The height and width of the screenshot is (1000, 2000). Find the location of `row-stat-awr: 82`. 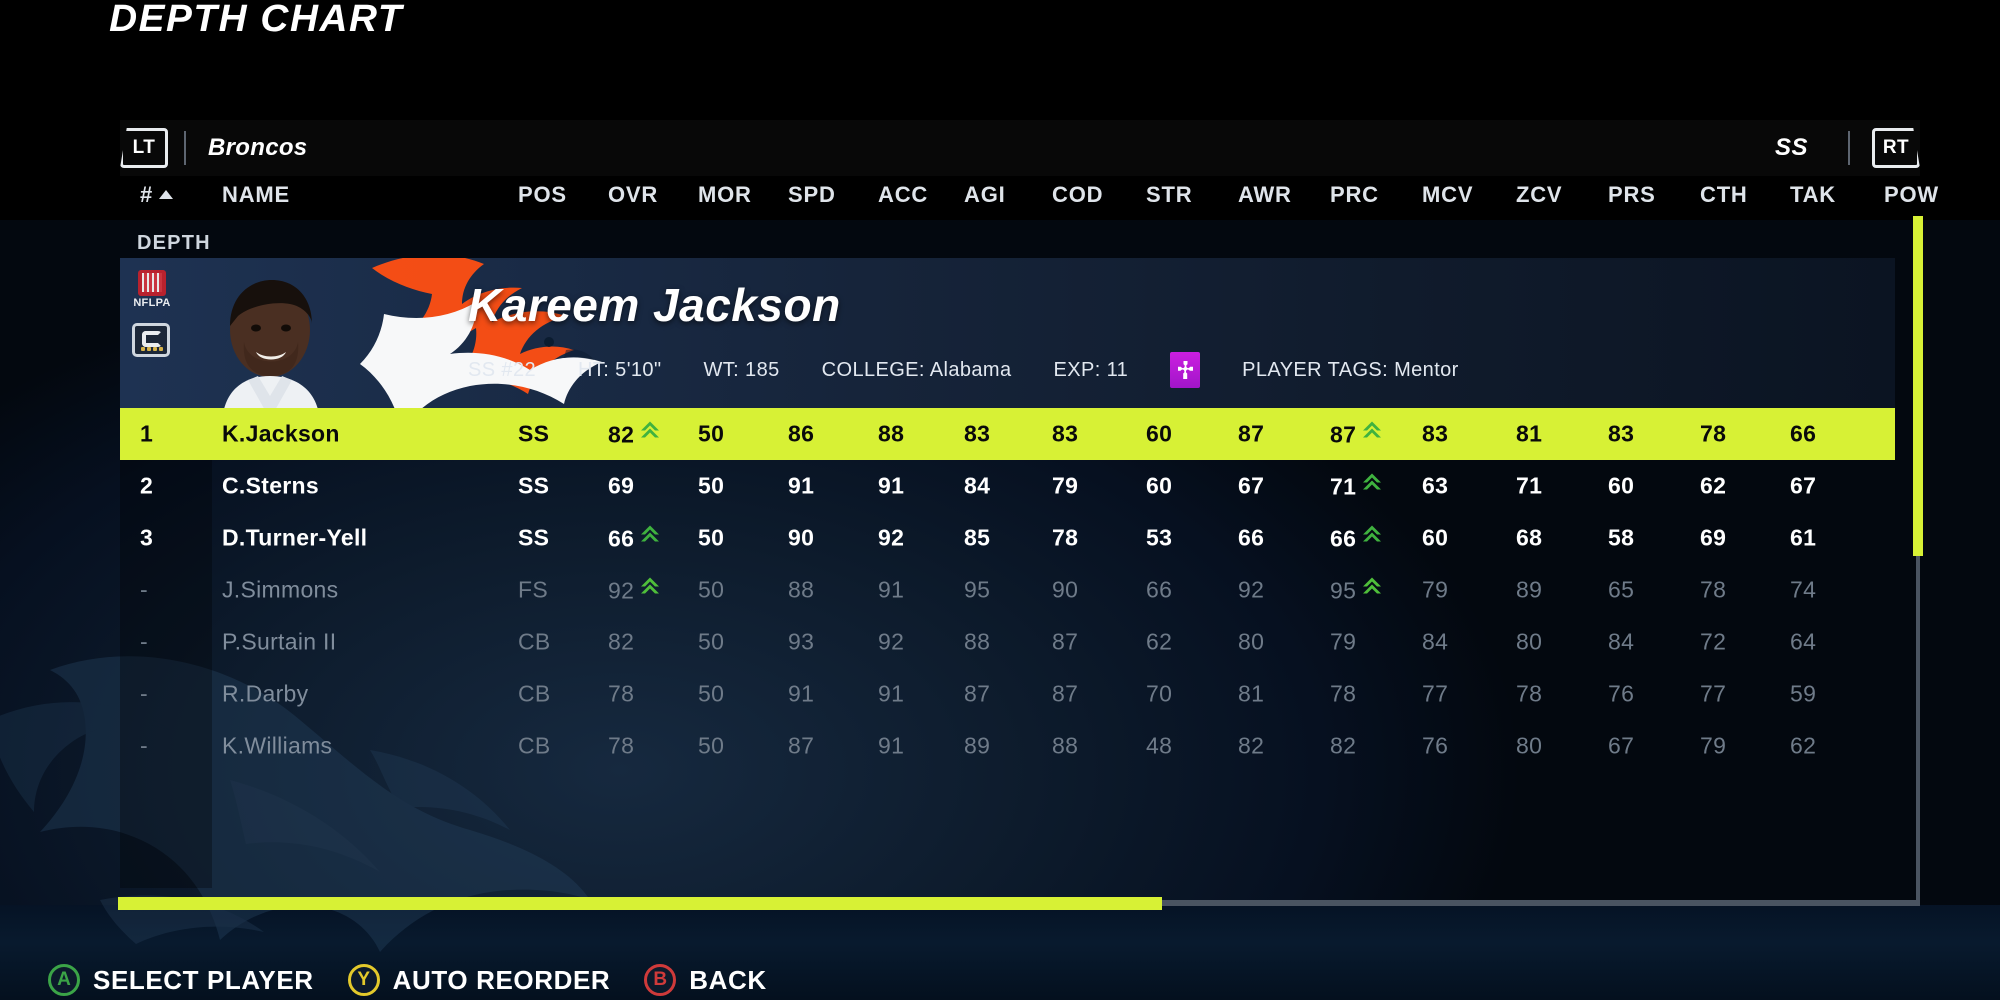

row-stat-awr: 82 is located at coordinates (1251, 745).